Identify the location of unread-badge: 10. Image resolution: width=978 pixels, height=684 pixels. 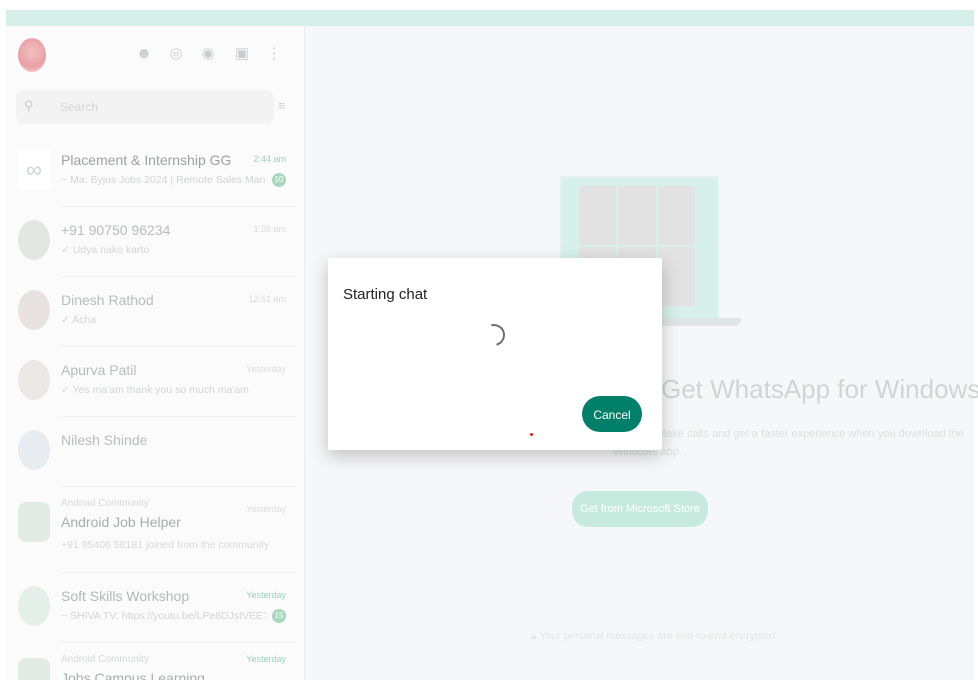
(279, 180).